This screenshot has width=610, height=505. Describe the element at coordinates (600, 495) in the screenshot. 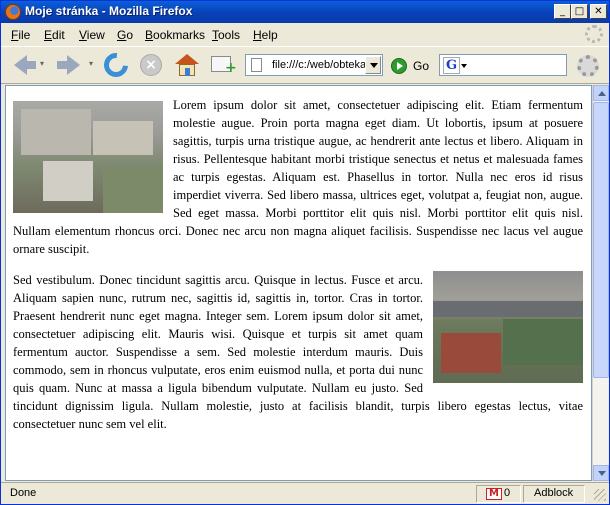

I see `resize-grip-icon` at that location.